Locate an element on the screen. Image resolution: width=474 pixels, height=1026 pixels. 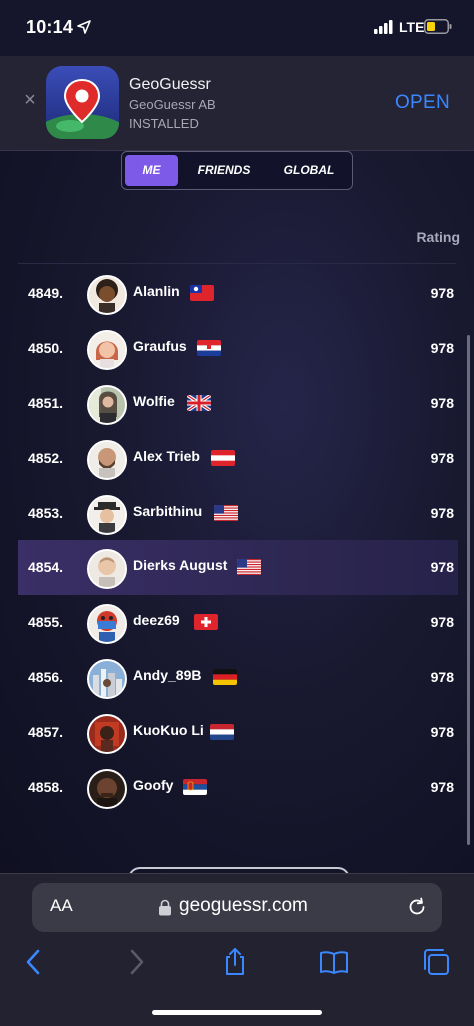
uk-flag-icon is located at coordinates (199, 403).